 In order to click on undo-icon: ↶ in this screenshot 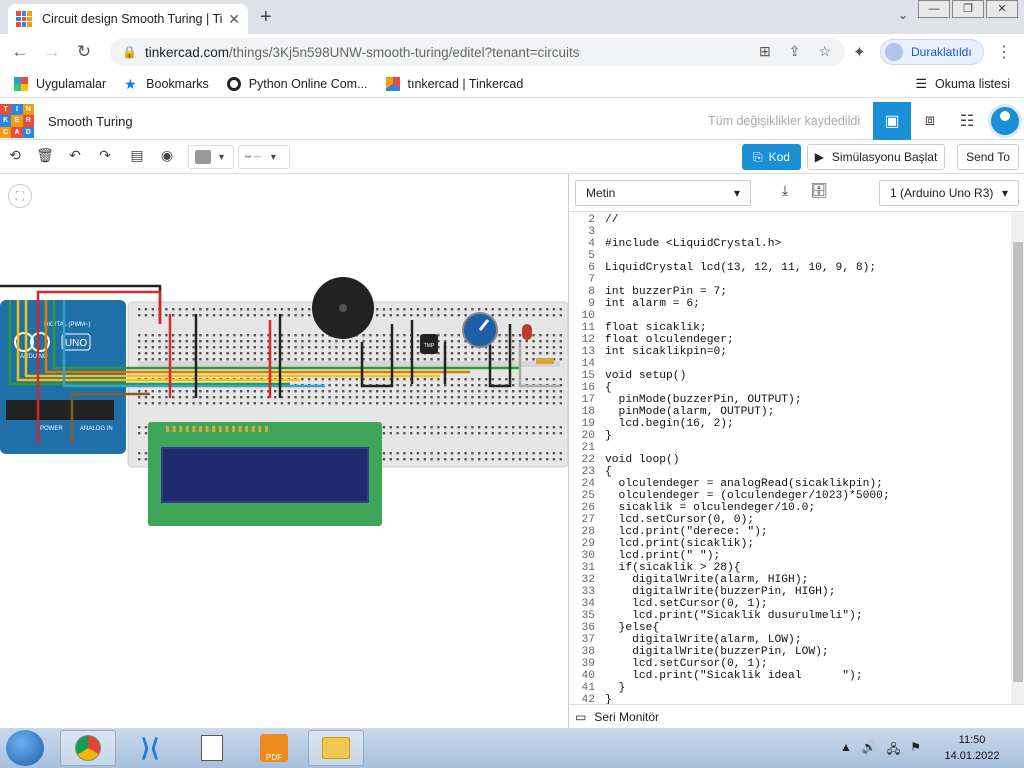, I will do `click(75, 155)`.